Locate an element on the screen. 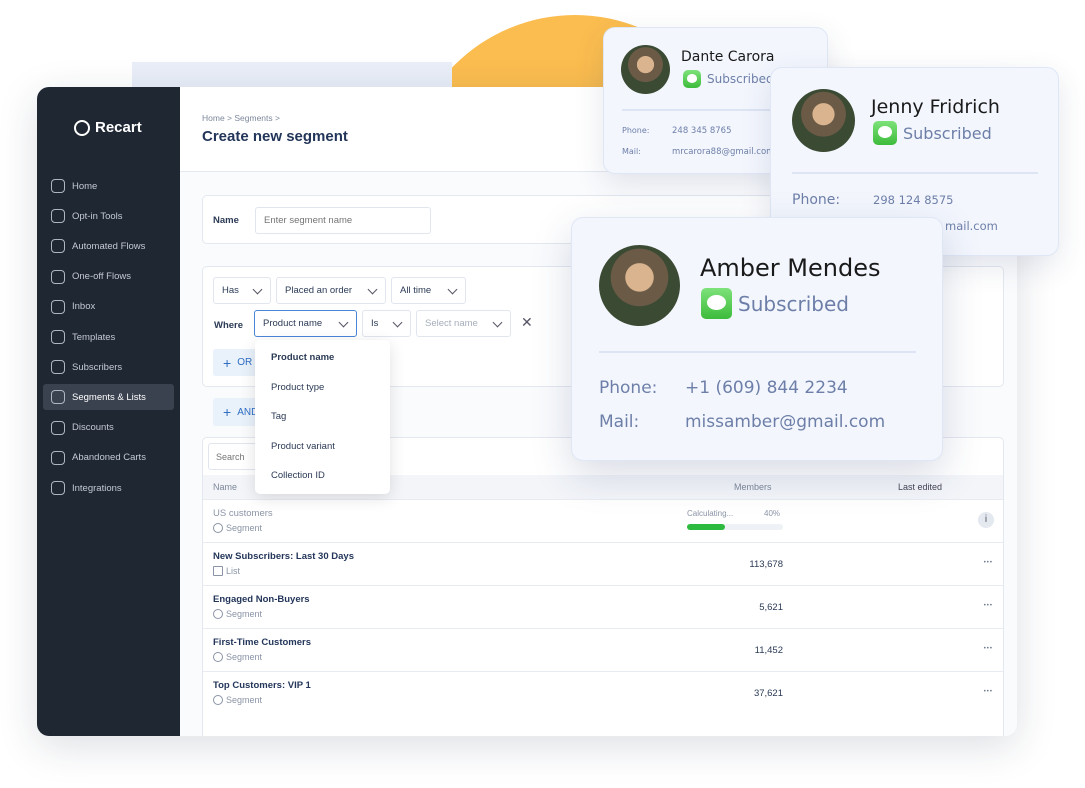 The width and height of the screenshot is (1085, 788). event-select: Placed an order is located at coordinates (331, 290).